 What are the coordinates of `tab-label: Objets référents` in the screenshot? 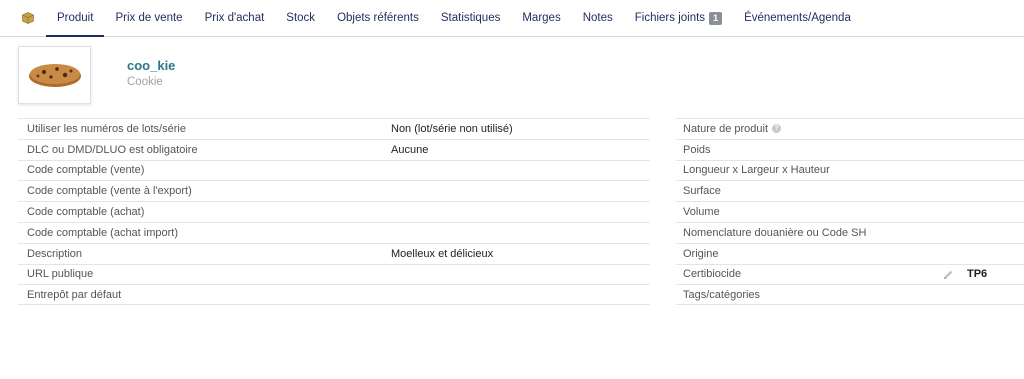 It's located at (378, 18).